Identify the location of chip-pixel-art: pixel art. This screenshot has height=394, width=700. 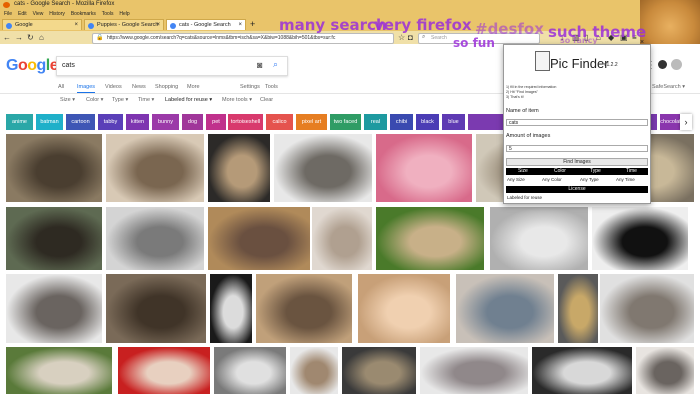
(311, 122).